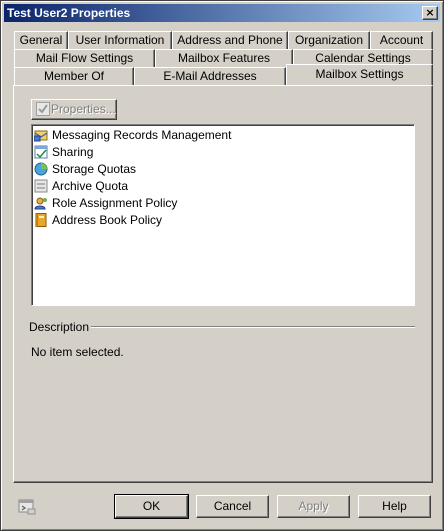  What do you see at coordinates (230, 40) in the screenshot?
I see `tab-address-and-phone: Address and Phone` at bounding box center [230, 40].